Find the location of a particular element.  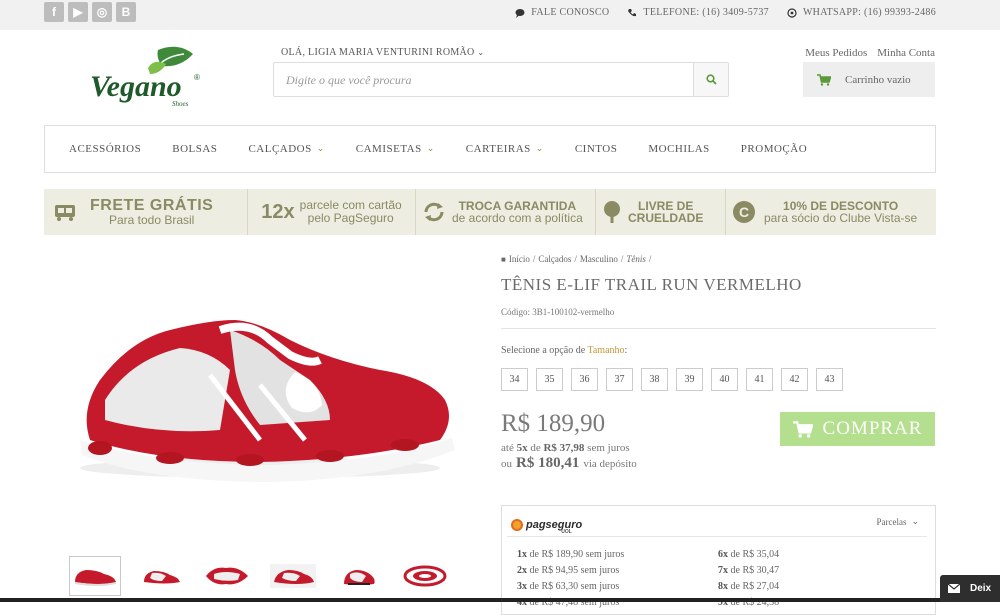

whatsapp-icon is located at coordinates (792, 12).